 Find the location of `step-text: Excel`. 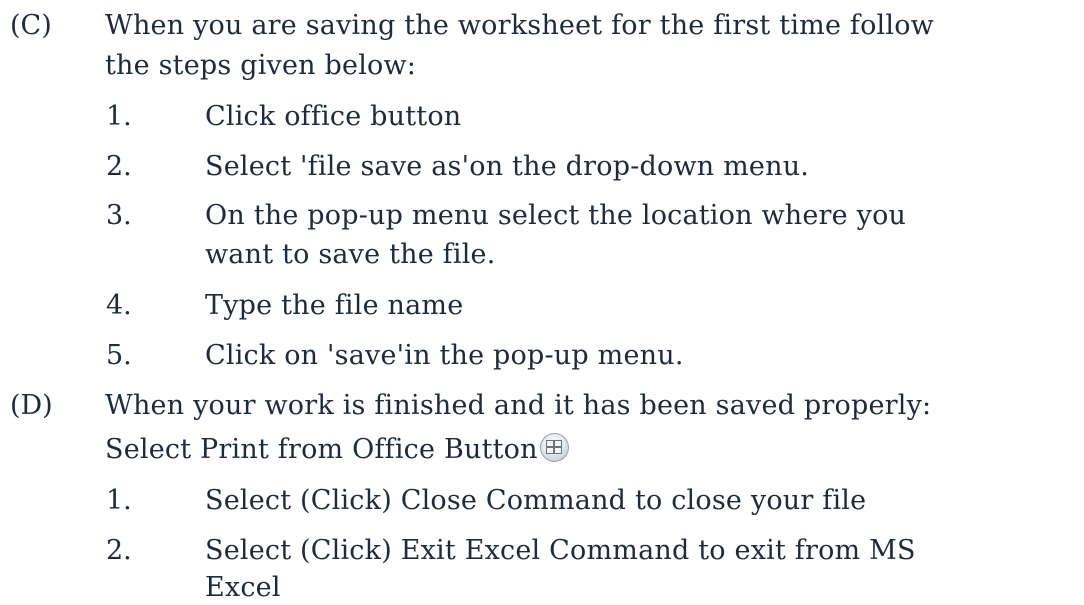

step-text: Excel is located at coordinates (243, 587).